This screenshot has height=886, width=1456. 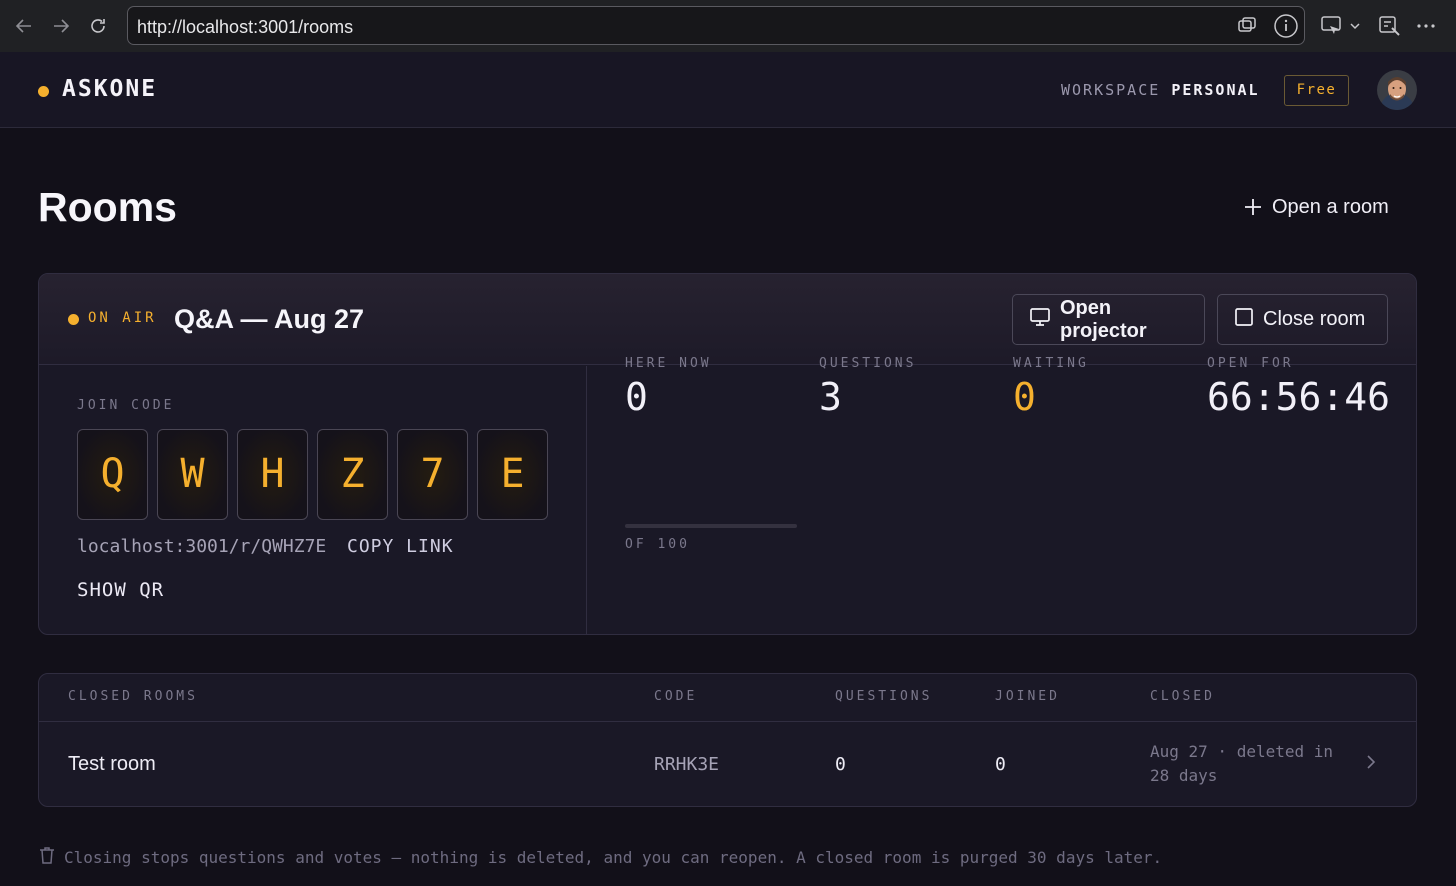 What do you see at coordinates (1242, 751) in the screenshot?
I see `closed-date-cell: Aug 27 · deleted in` at bounding box center [1242, 751].